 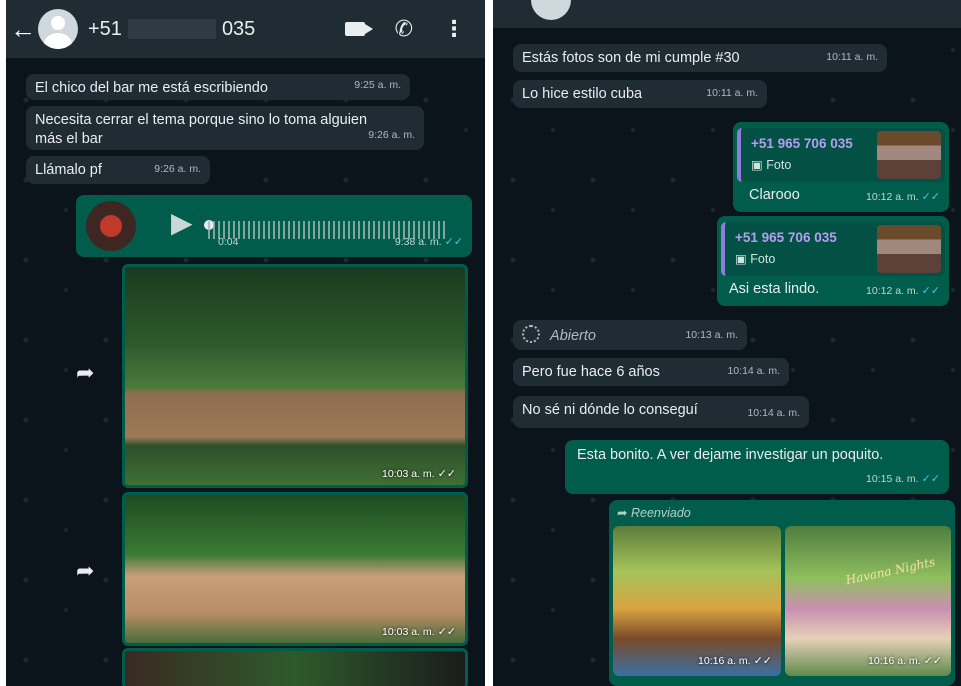 What do you see at coordinates (274, 226) in the screenshot?
I see `voice-message: ▶ 0:04 9:38 a. m. ✓✓` at bounding box center [274, 226].